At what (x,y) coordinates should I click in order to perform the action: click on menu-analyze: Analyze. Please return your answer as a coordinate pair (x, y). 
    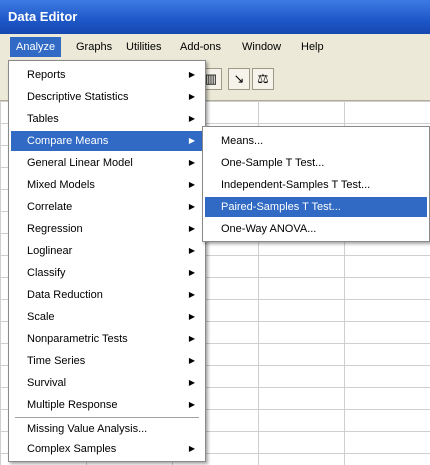
    Looking at the image, I should click on (36, 47).